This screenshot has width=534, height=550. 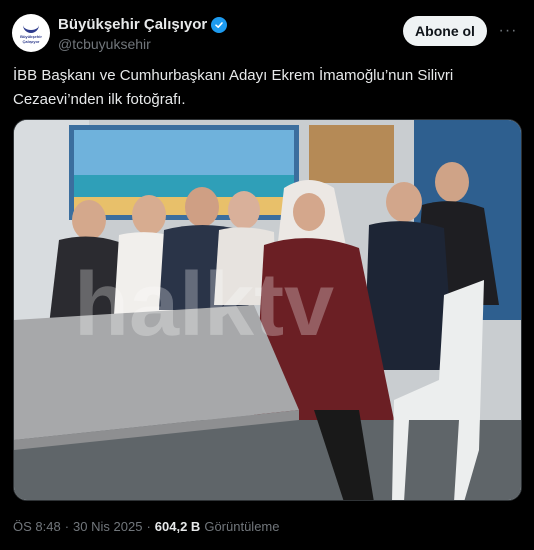 What do you see at coordinates (445, 31) in the screenshot?
I see `follow-button: Abone ol` at bounding box center [445, 31].